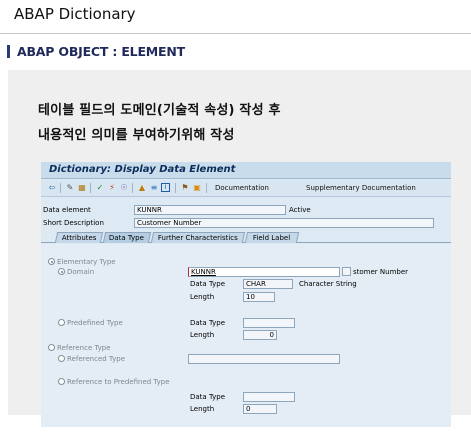  I want to click on section-marker, so click(8, 51).